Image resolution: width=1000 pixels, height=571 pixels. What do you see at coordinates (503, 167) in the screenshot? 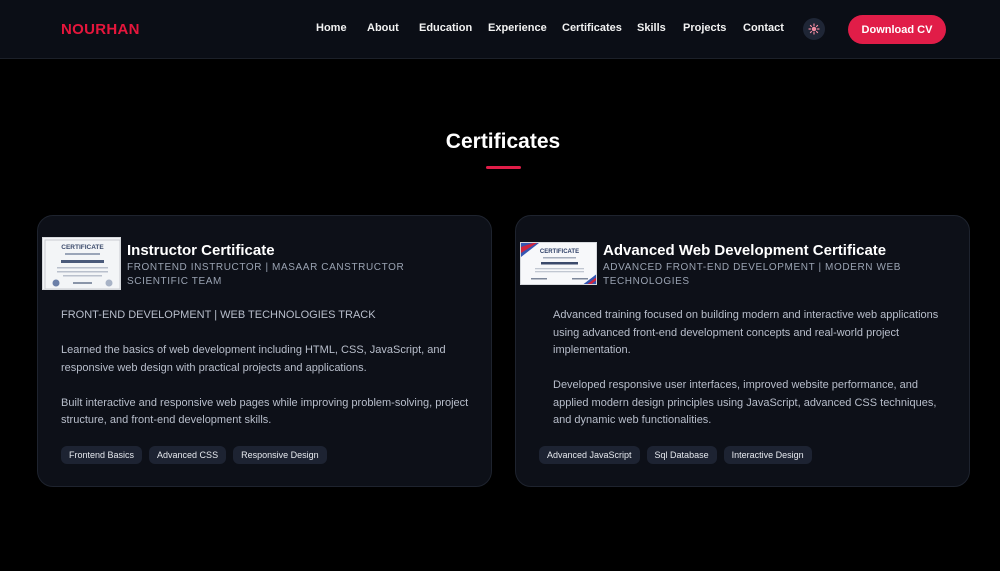
I see `title-underline` at bounding box center [503, 167].